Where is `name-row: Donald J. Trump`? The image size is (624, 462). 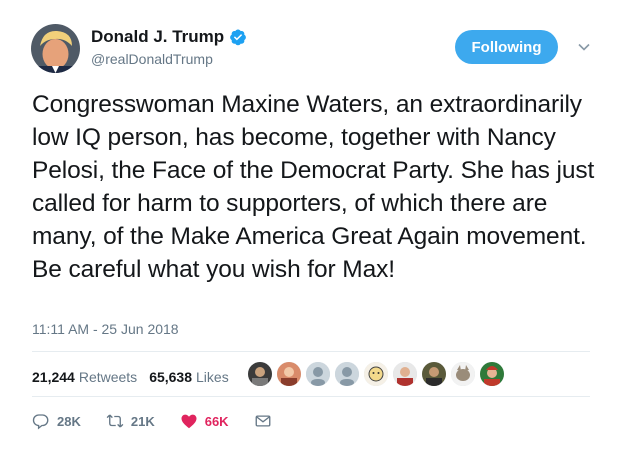 name-row: Donald J. Trump is located at coordinates (169, 37).